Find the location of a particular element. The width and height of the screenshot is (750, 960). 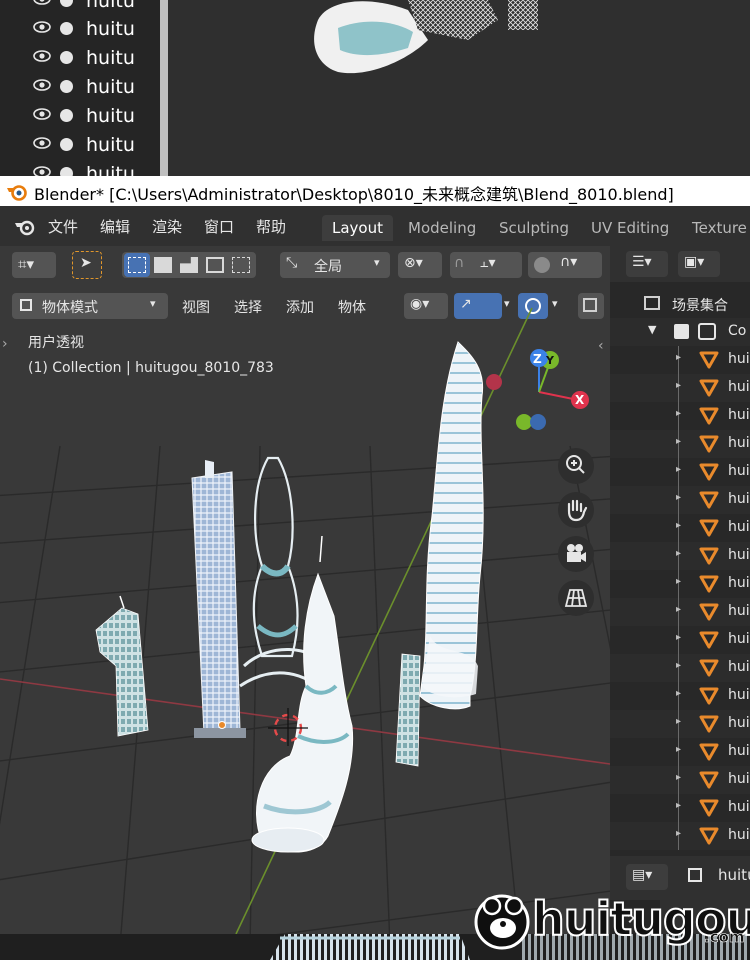

object-data-icon is located at coordinates (695, 875).